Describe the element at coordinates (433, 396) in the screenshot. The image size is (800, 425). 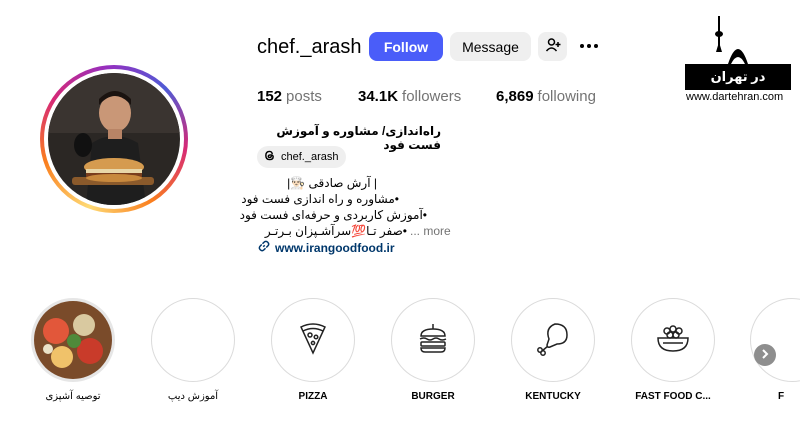
I see `highlight-label: BURGER` at that location.